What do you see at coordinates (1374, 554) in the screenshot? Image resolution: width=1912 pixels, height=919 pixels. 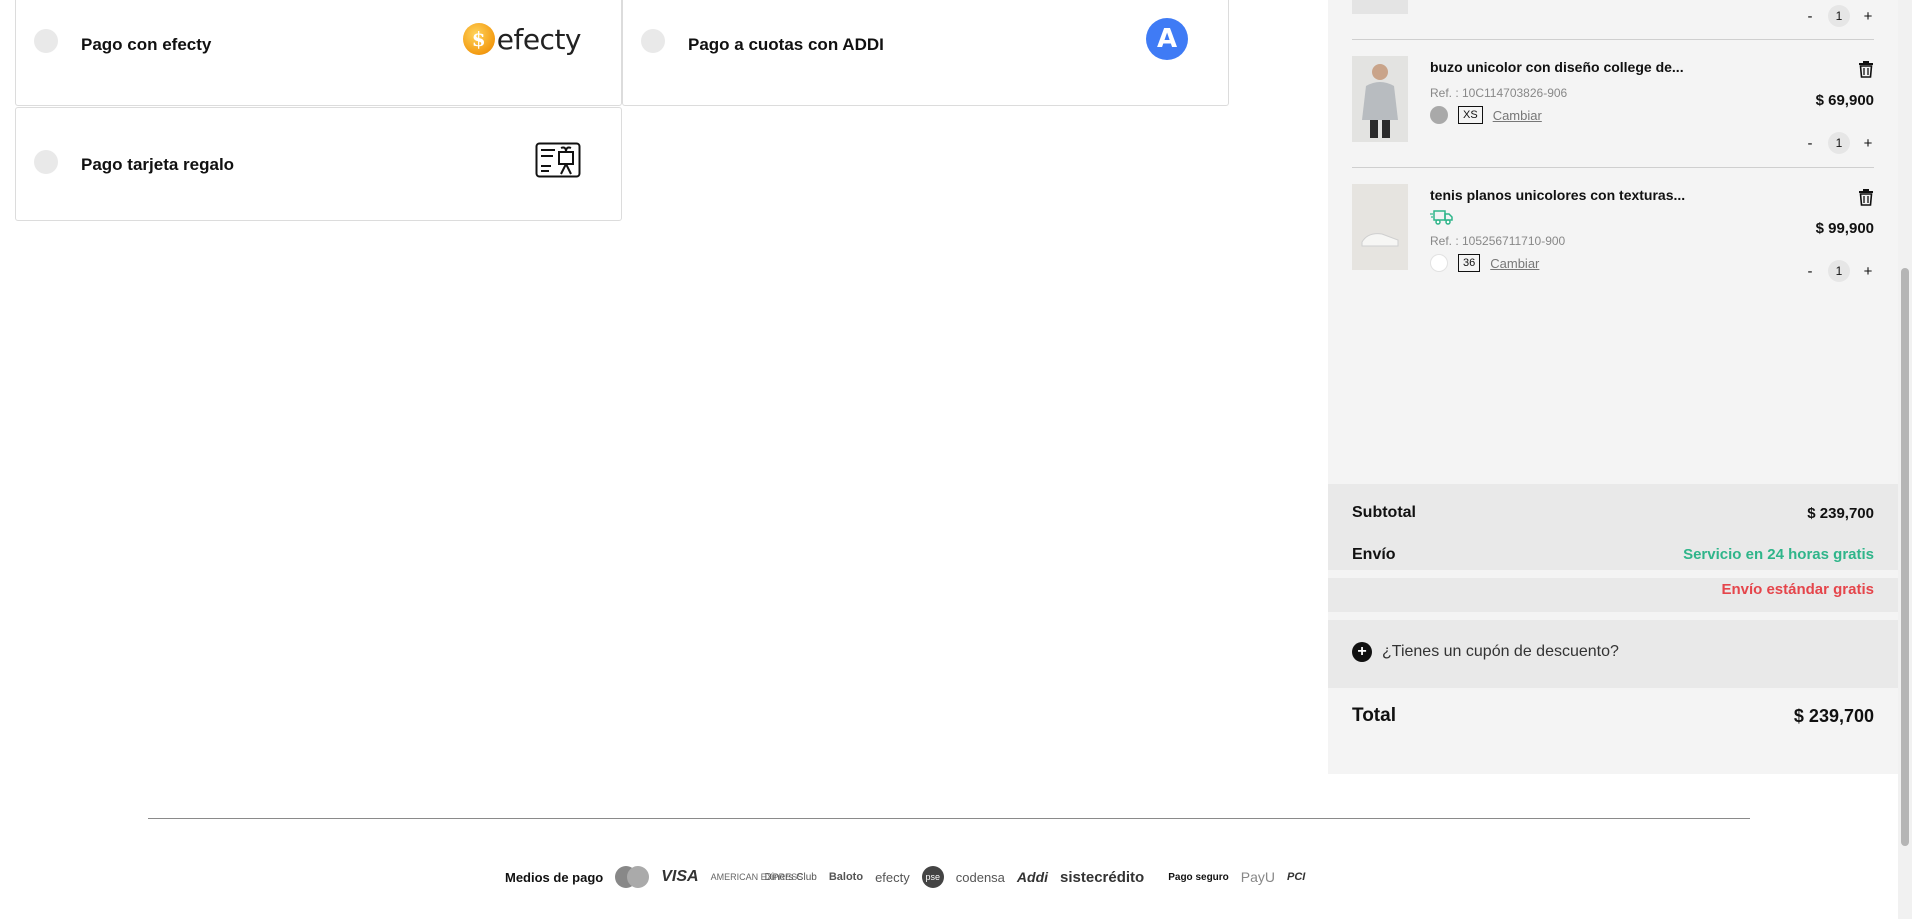 I see `shipping-label: Envío` at bounding box center [1374, 554].